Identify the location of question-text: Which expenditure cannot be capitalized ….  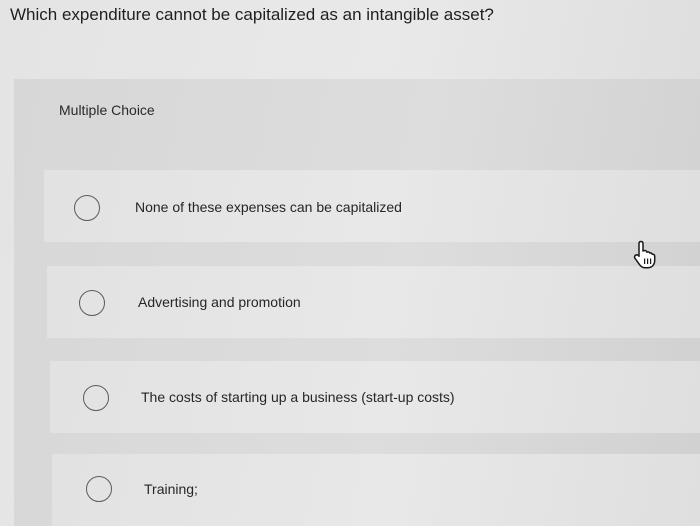
(252, 14).